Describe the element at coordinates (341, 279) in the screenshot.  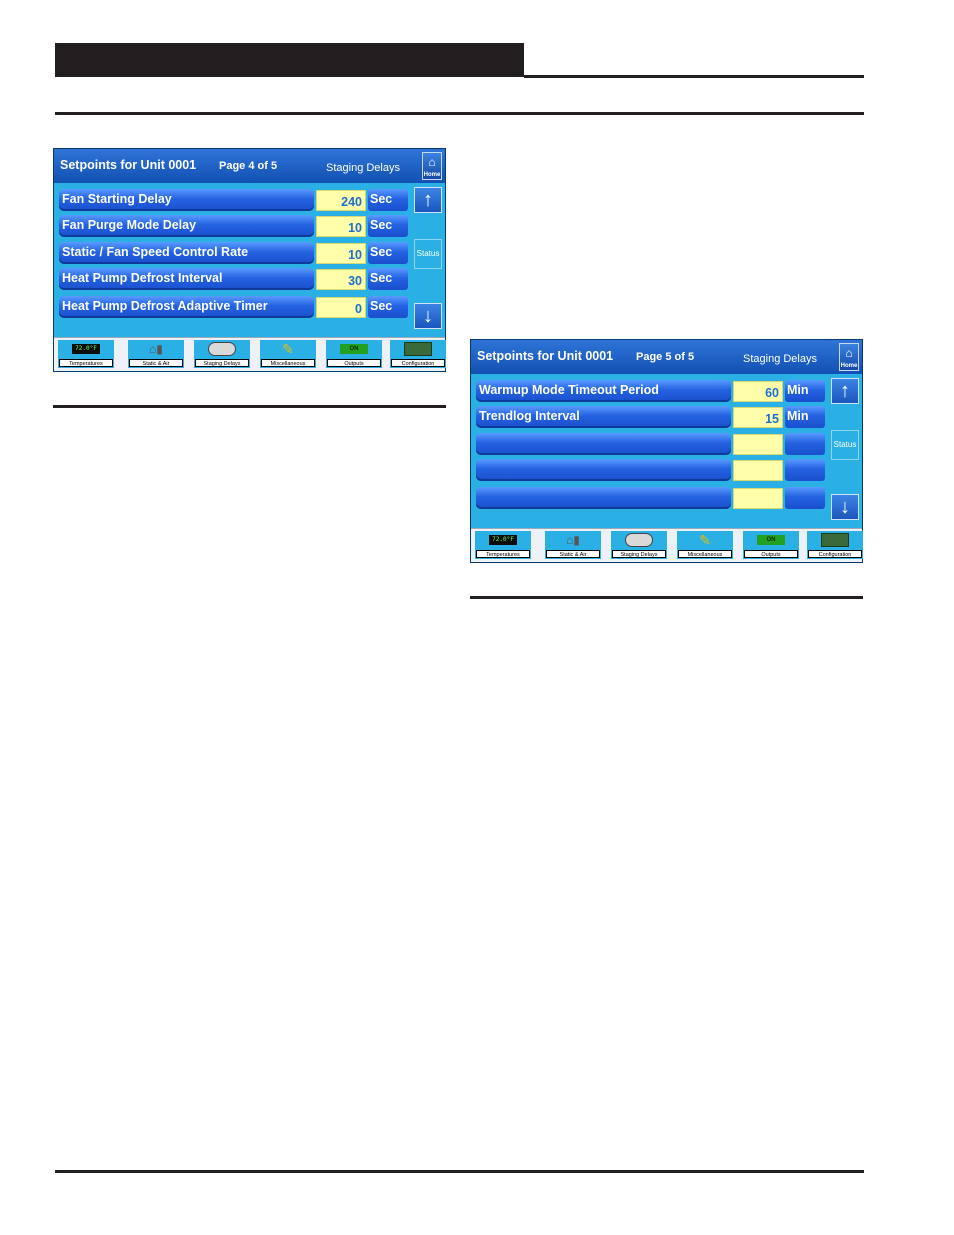
I see `setpoint-value-field: 30` at that location.